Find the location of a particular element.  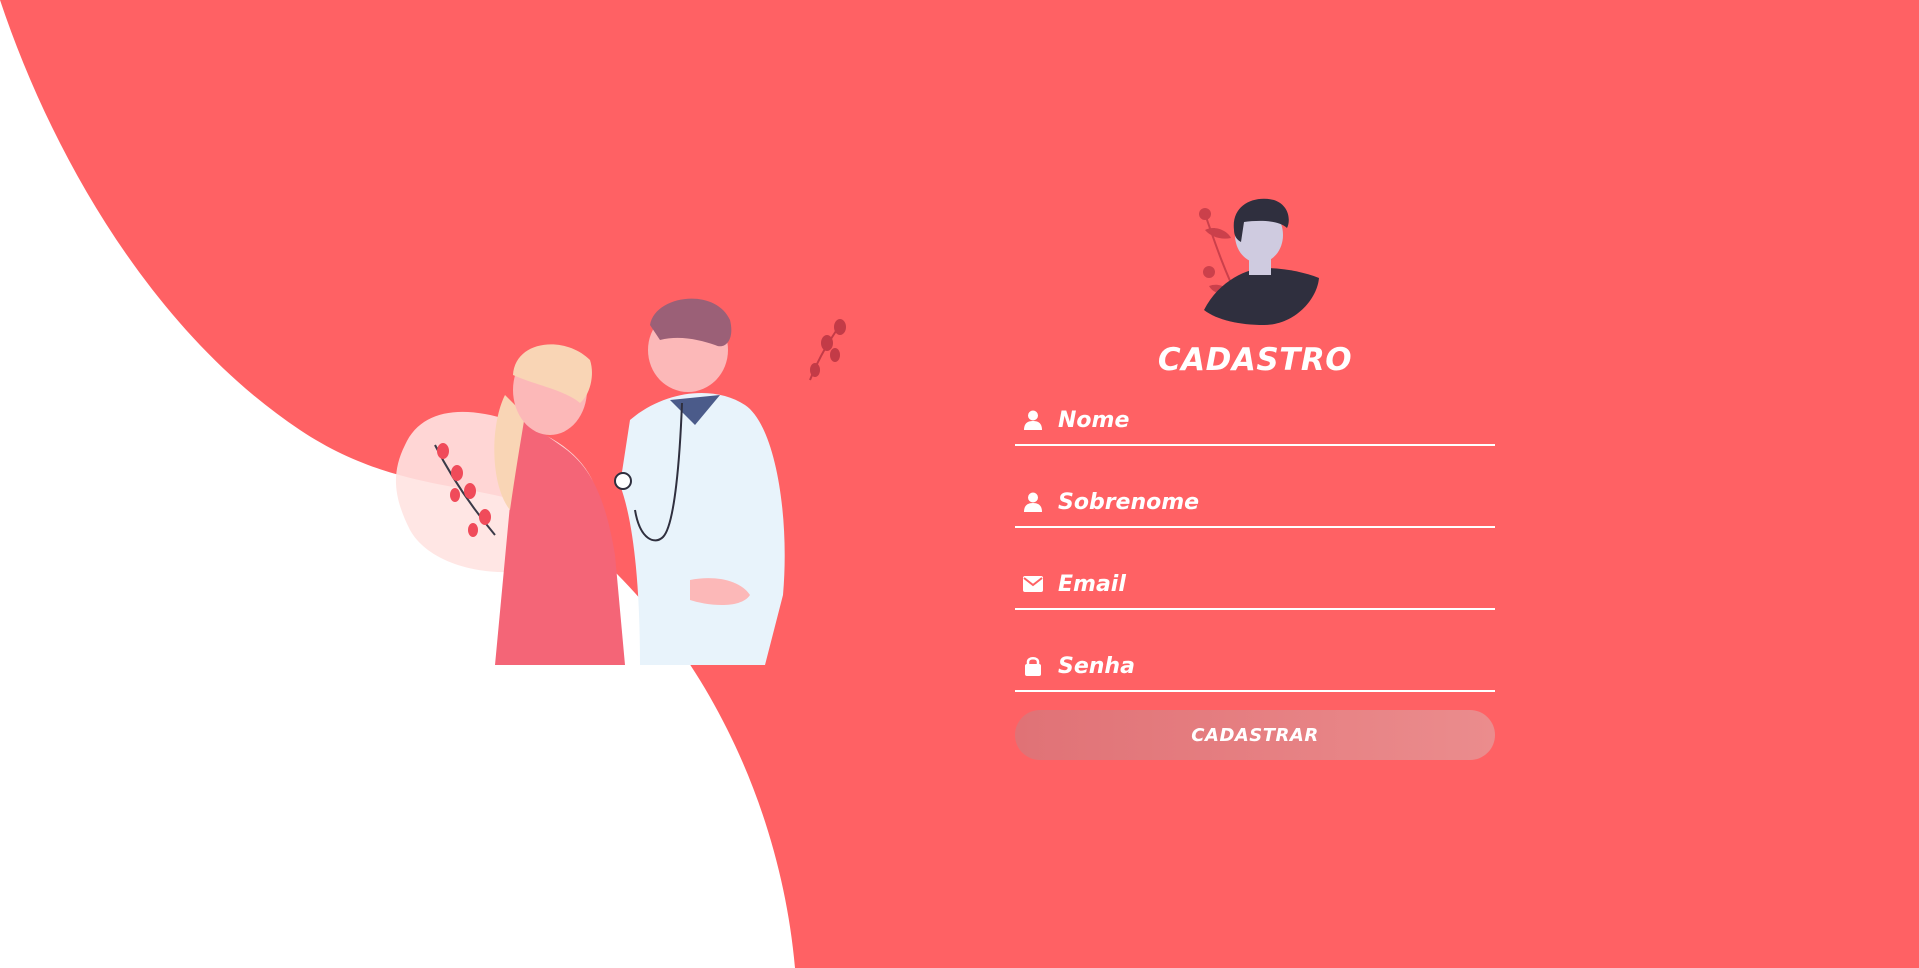

email-input is located at coordinates (1276, 584).